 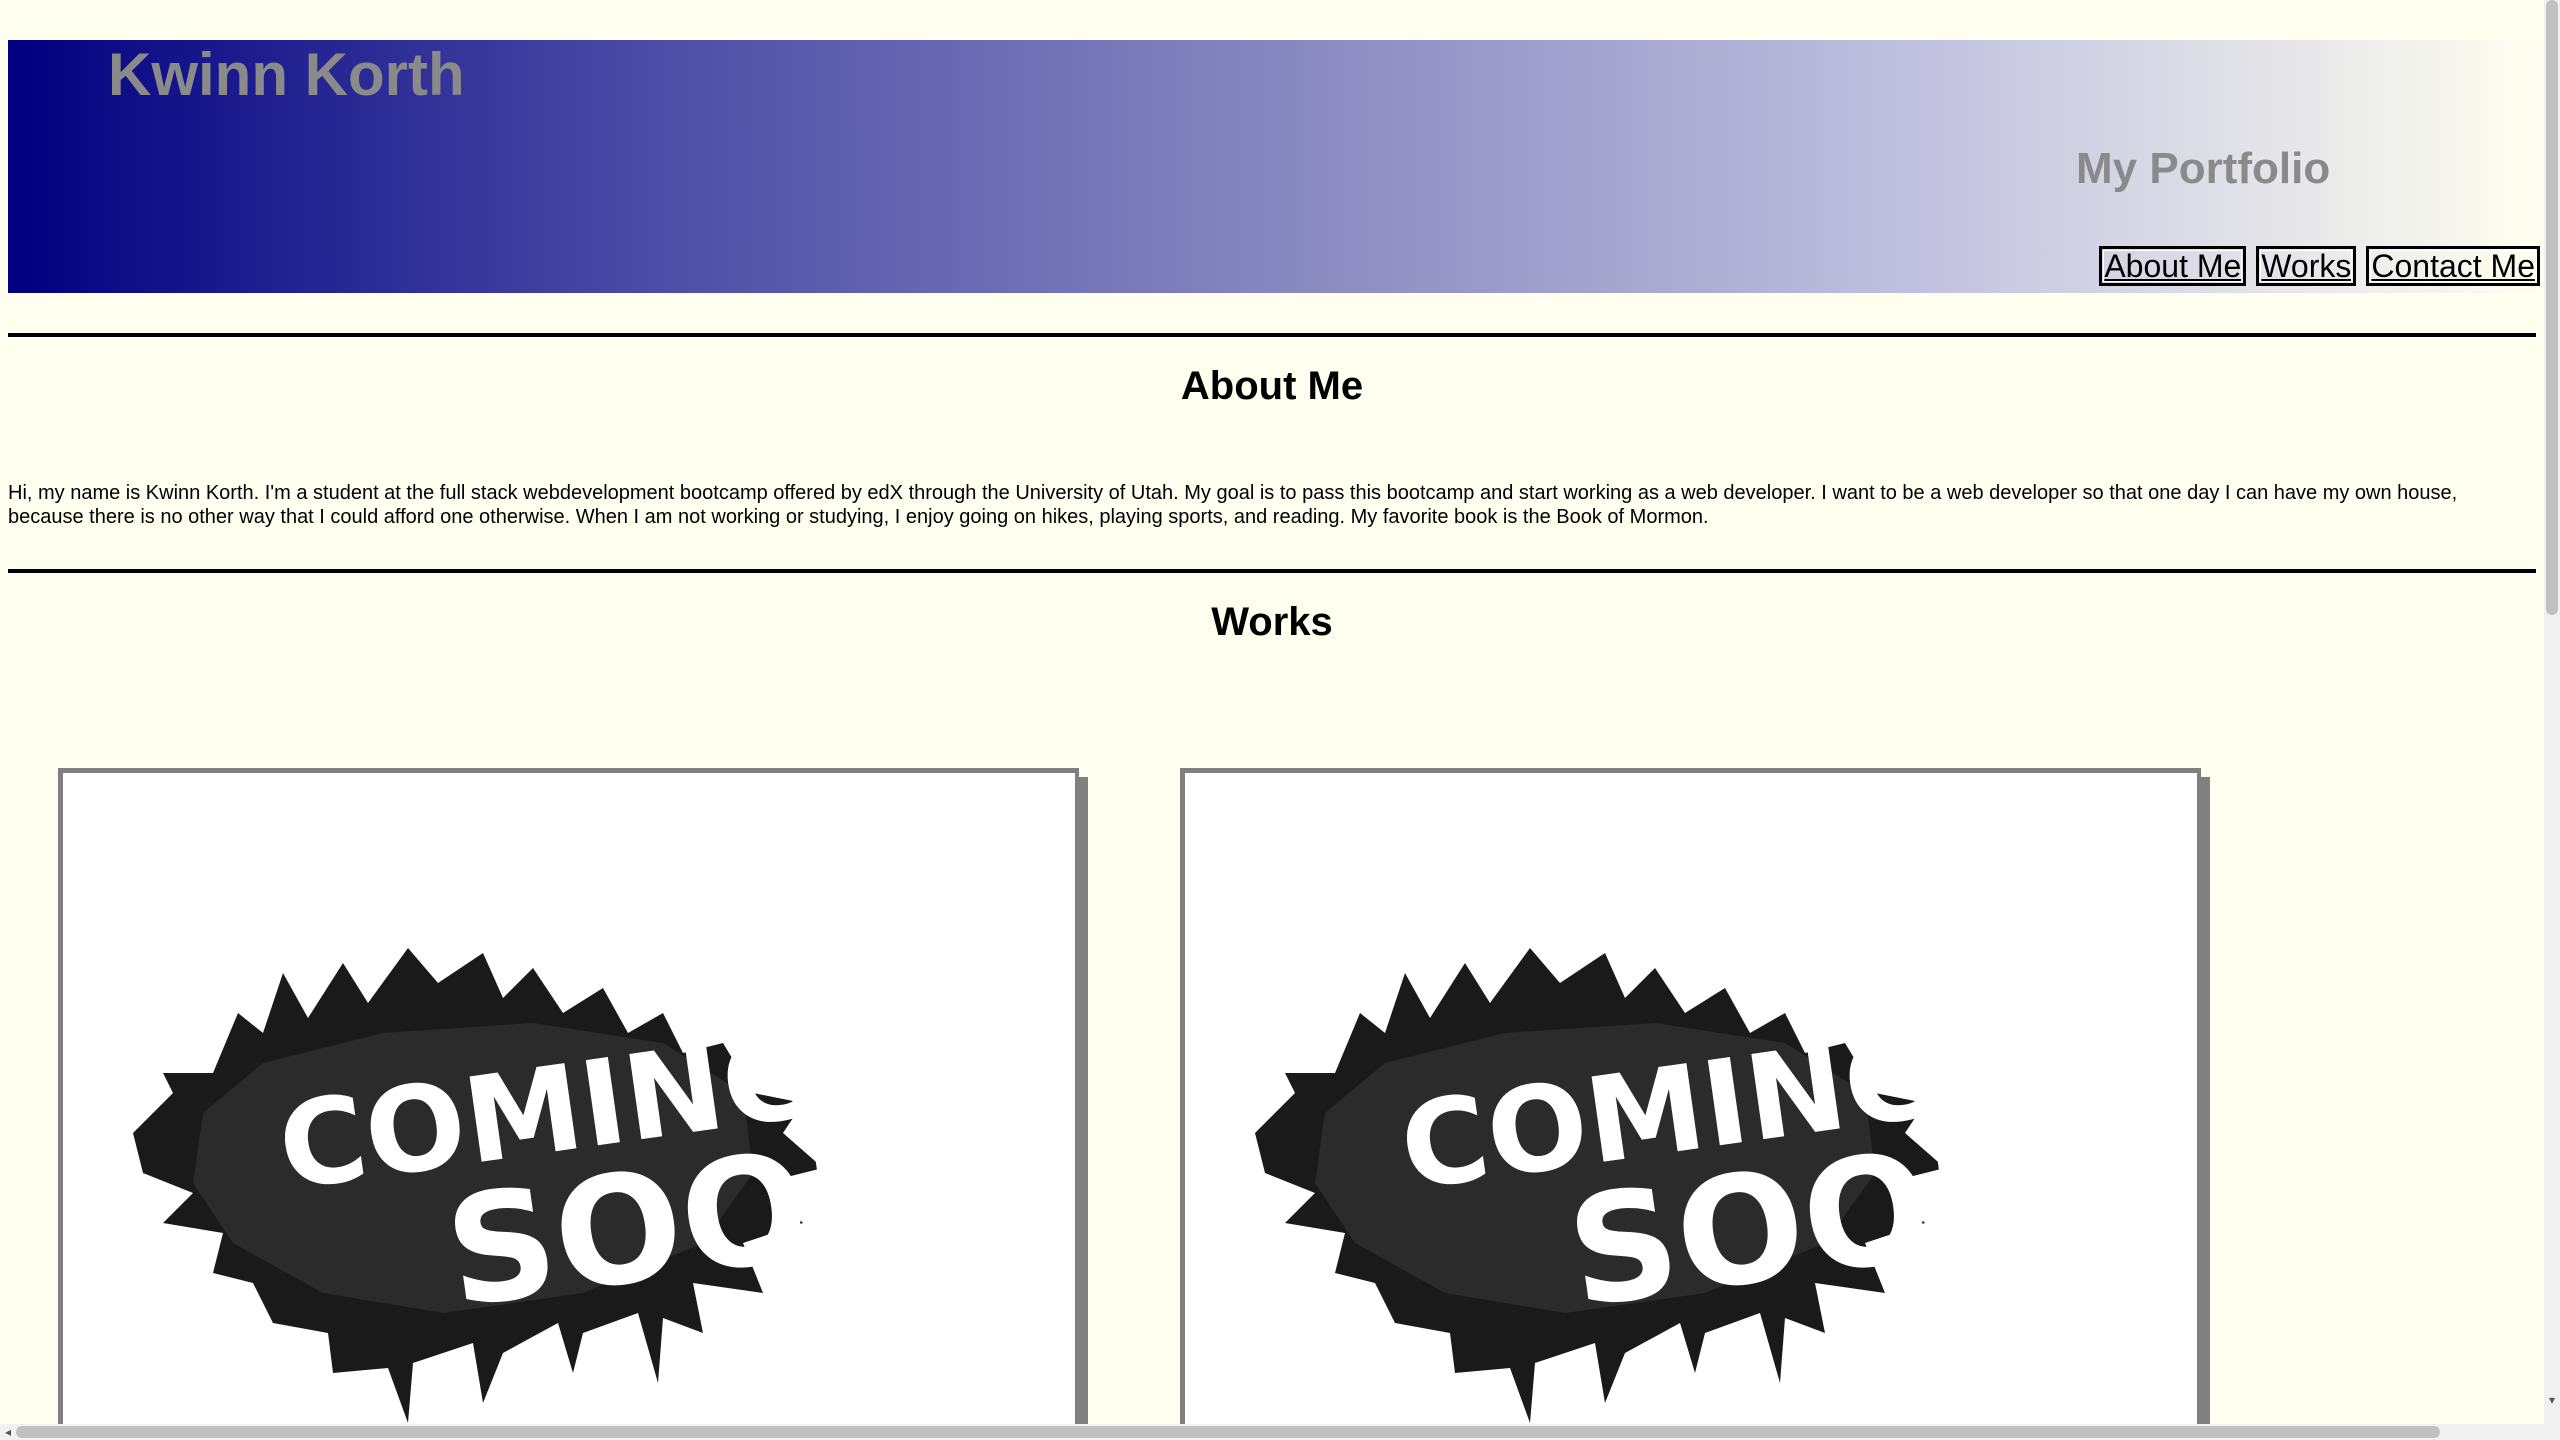 I want to click on main-nav: About Me Works Contact Me, so click(x=2319, y=266).